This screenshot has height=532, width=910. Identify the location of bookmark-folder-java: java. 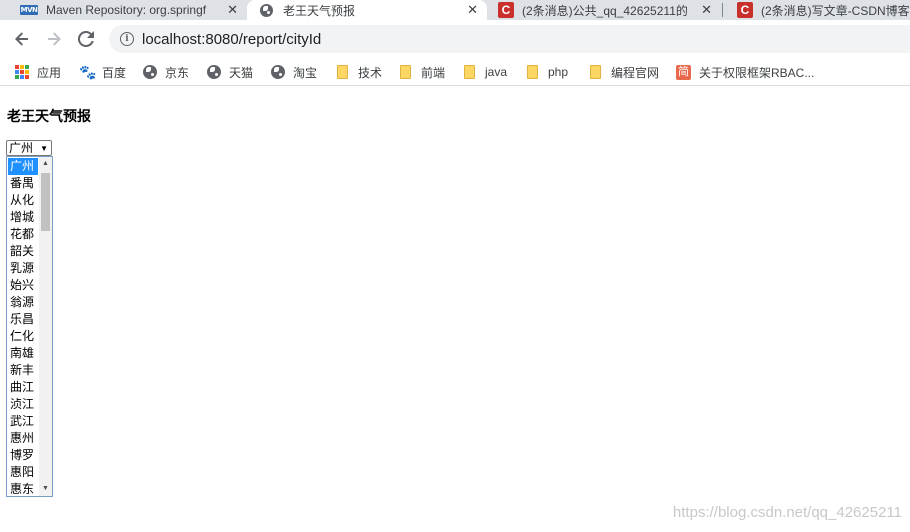
(485, 72).